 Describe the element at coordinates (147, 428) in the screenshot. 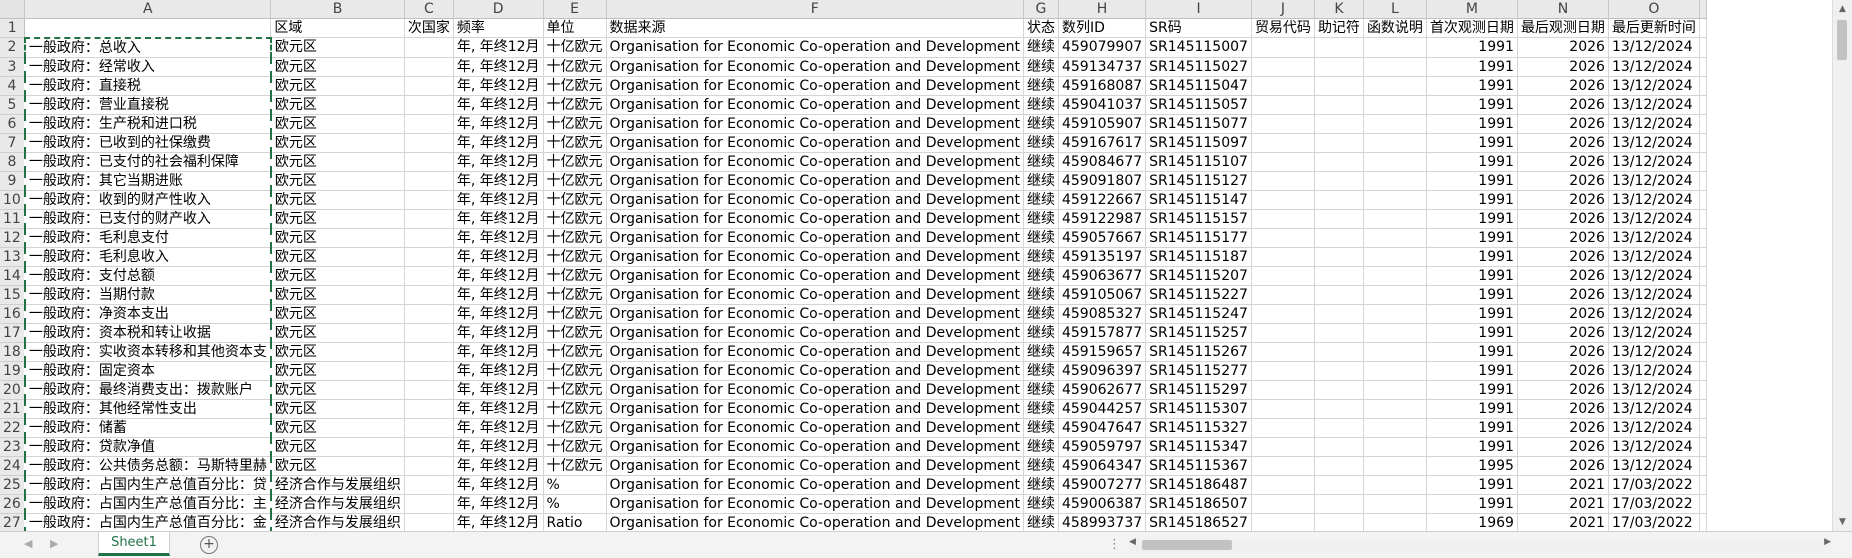

I see `cell-a: 一般政府：储蓄` at that location.